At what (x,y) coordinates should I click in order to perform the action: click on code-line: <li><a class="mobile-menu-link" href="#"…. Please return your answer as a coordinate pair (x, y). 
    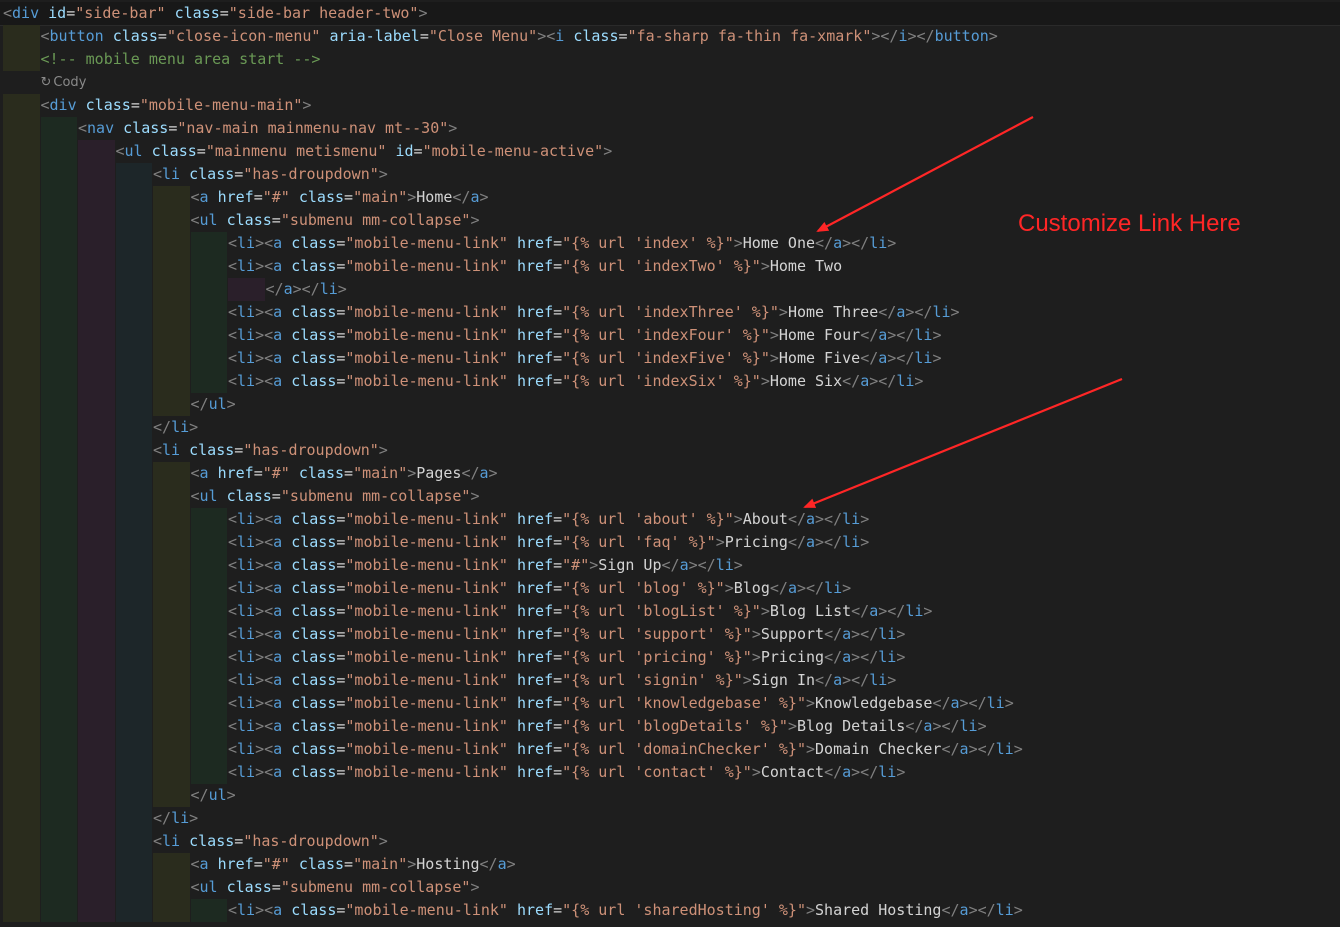
    Looking at the image, I should click on (670, 565).